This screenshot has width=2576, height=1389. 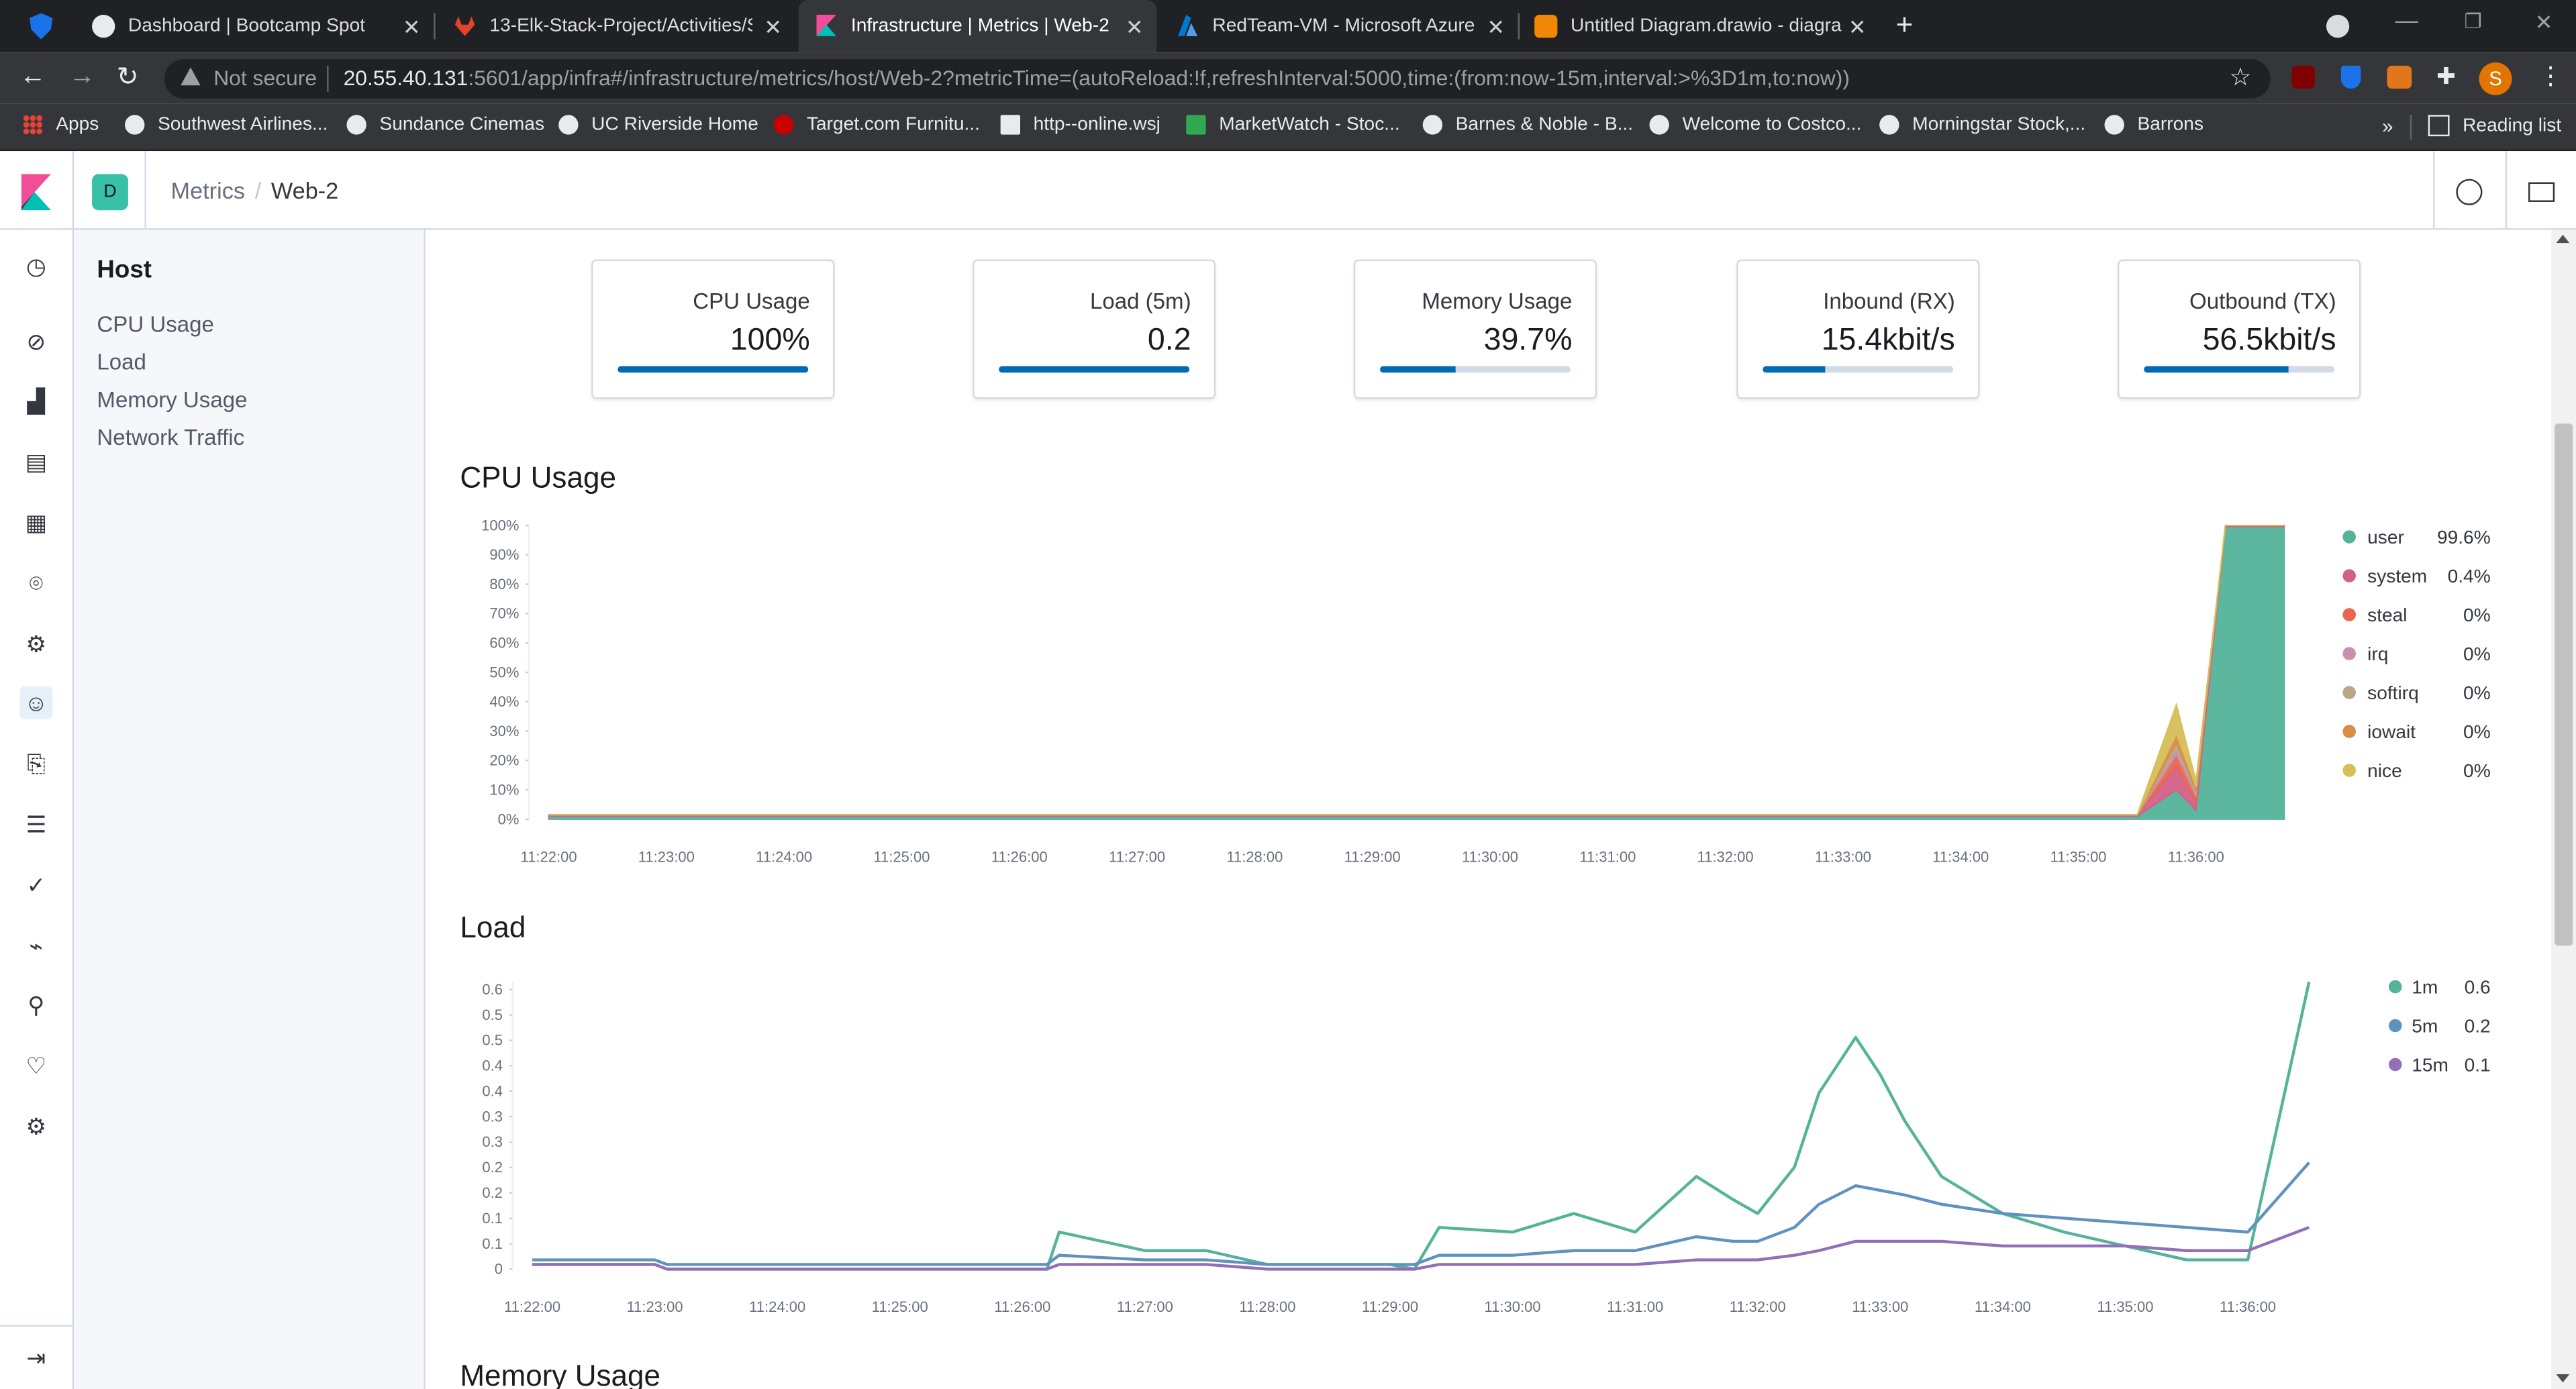 What do you see at coordinates (1196, 125) in the screenshot?
I see `marketwatch-icon` at bounding box center [1196, 125].